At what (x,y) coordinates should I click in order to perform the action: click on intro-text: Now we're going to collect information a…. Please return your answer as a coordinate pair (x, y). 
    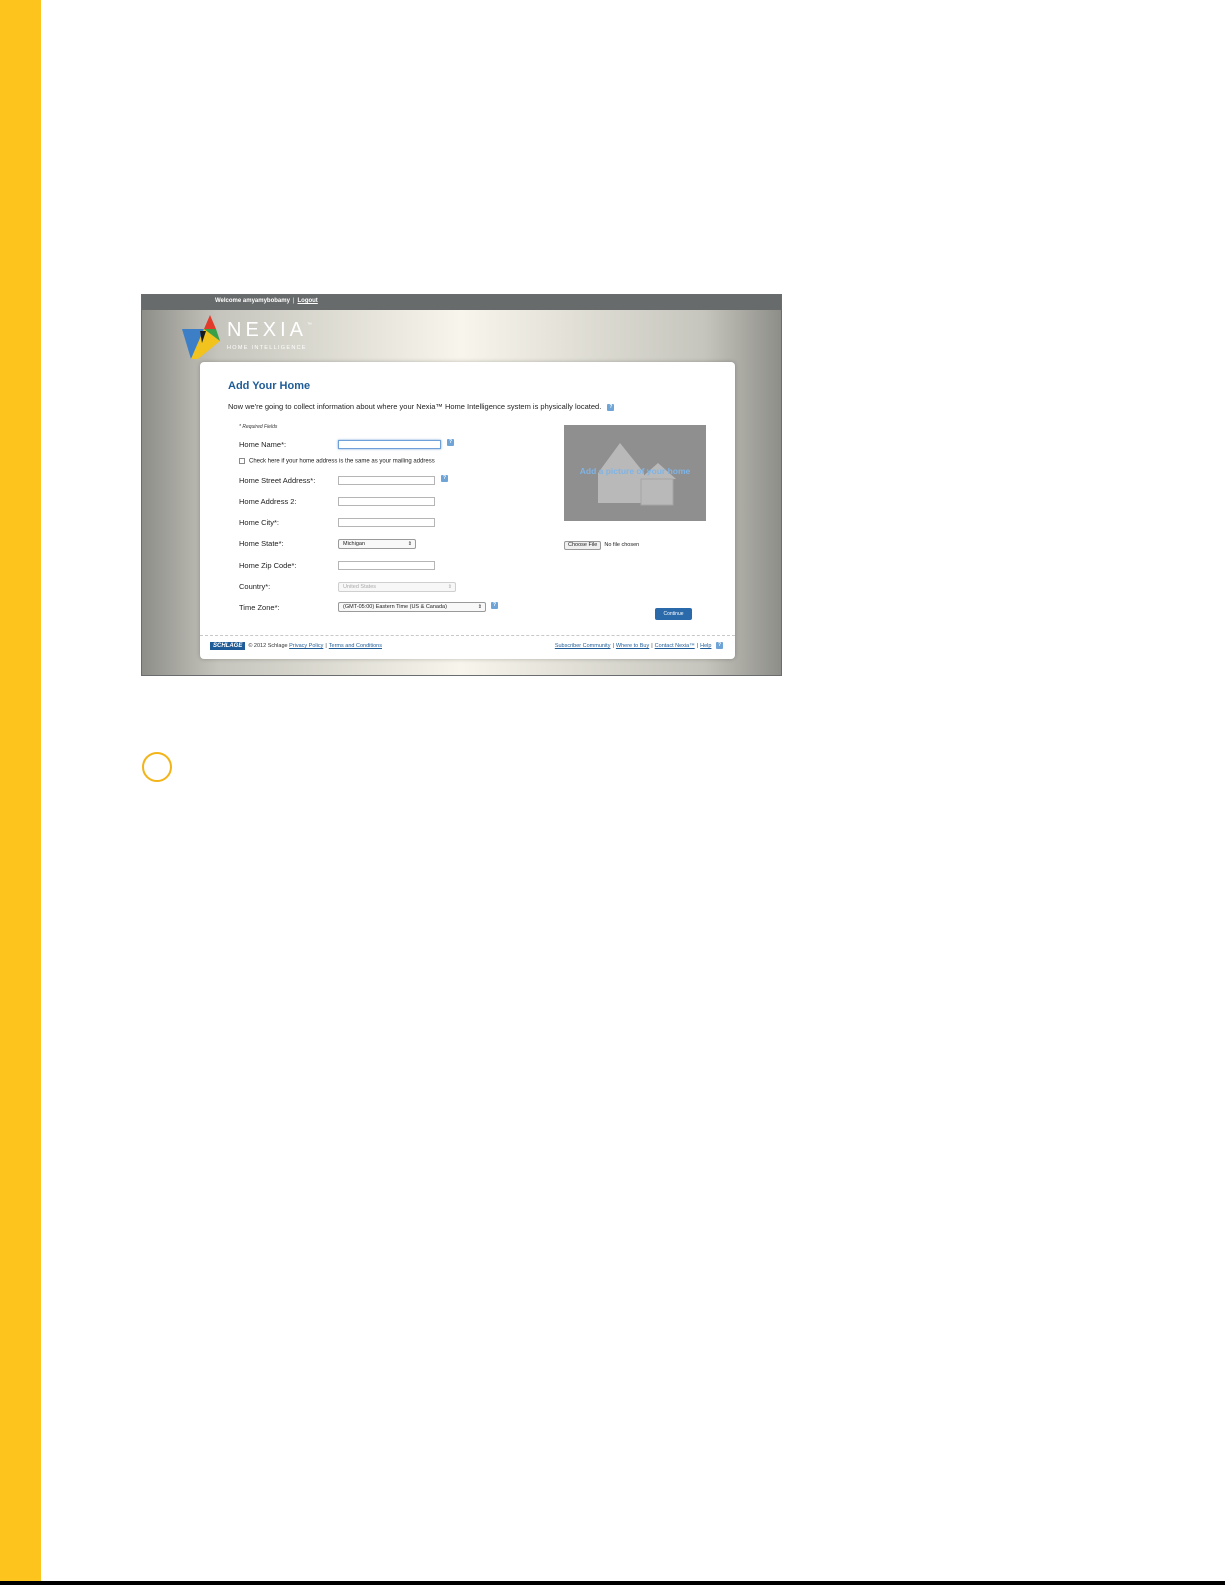
    Looking at the image, I should click on (415, 406).